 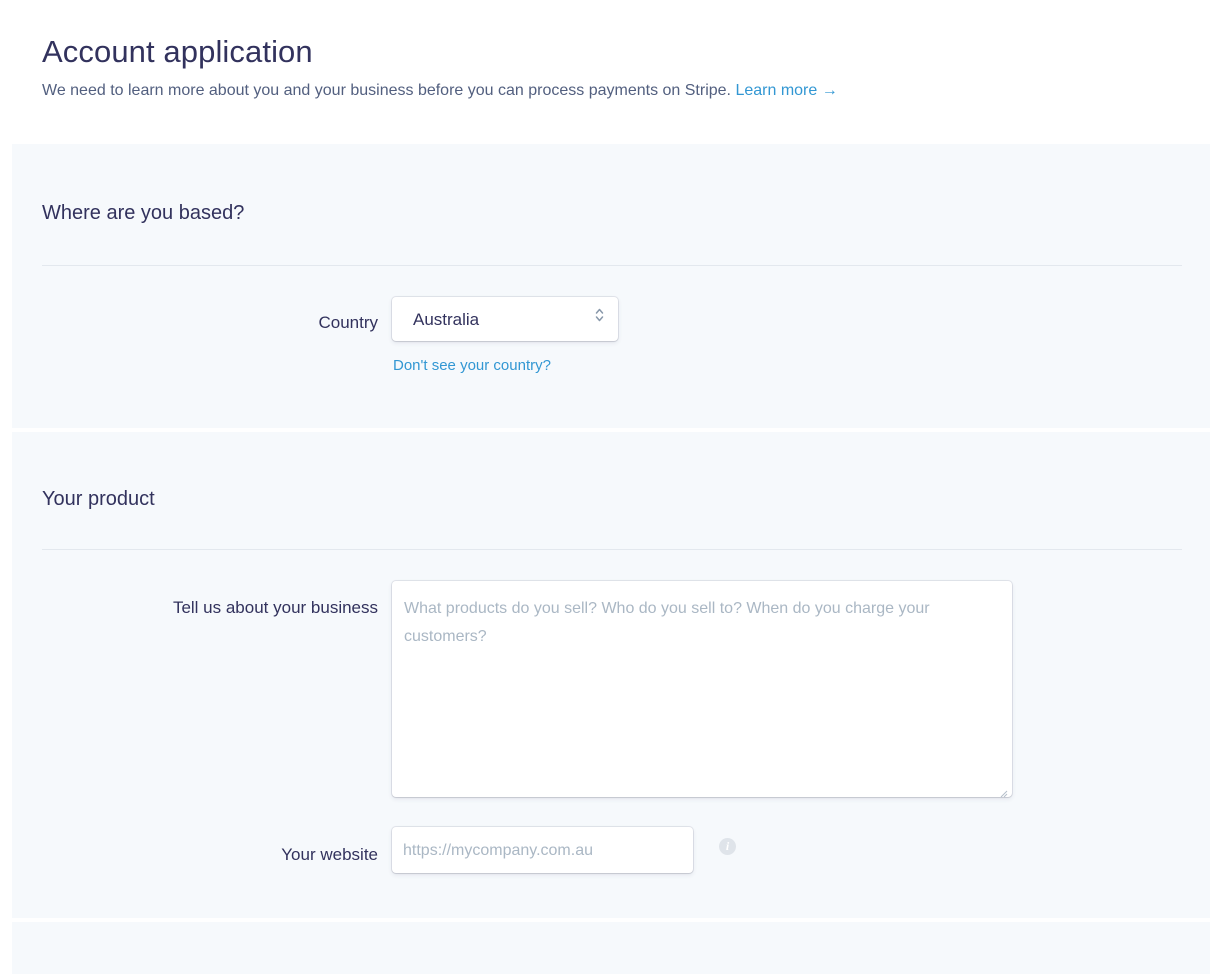 I want to click on location-section-divider, so click(x=612, y=265).